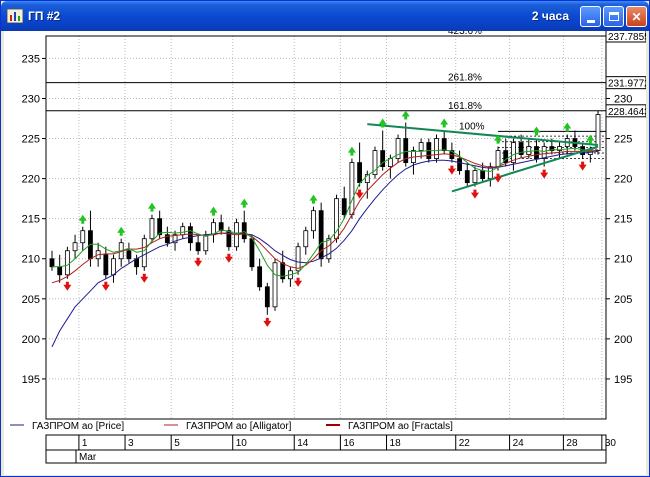 Image resolution: width=650 pixels, height=477 pixels. What do you see at coordinates (31, 140) in the screenshot?
I see `left-axis-label: 225` at bounding box center [31, 140].